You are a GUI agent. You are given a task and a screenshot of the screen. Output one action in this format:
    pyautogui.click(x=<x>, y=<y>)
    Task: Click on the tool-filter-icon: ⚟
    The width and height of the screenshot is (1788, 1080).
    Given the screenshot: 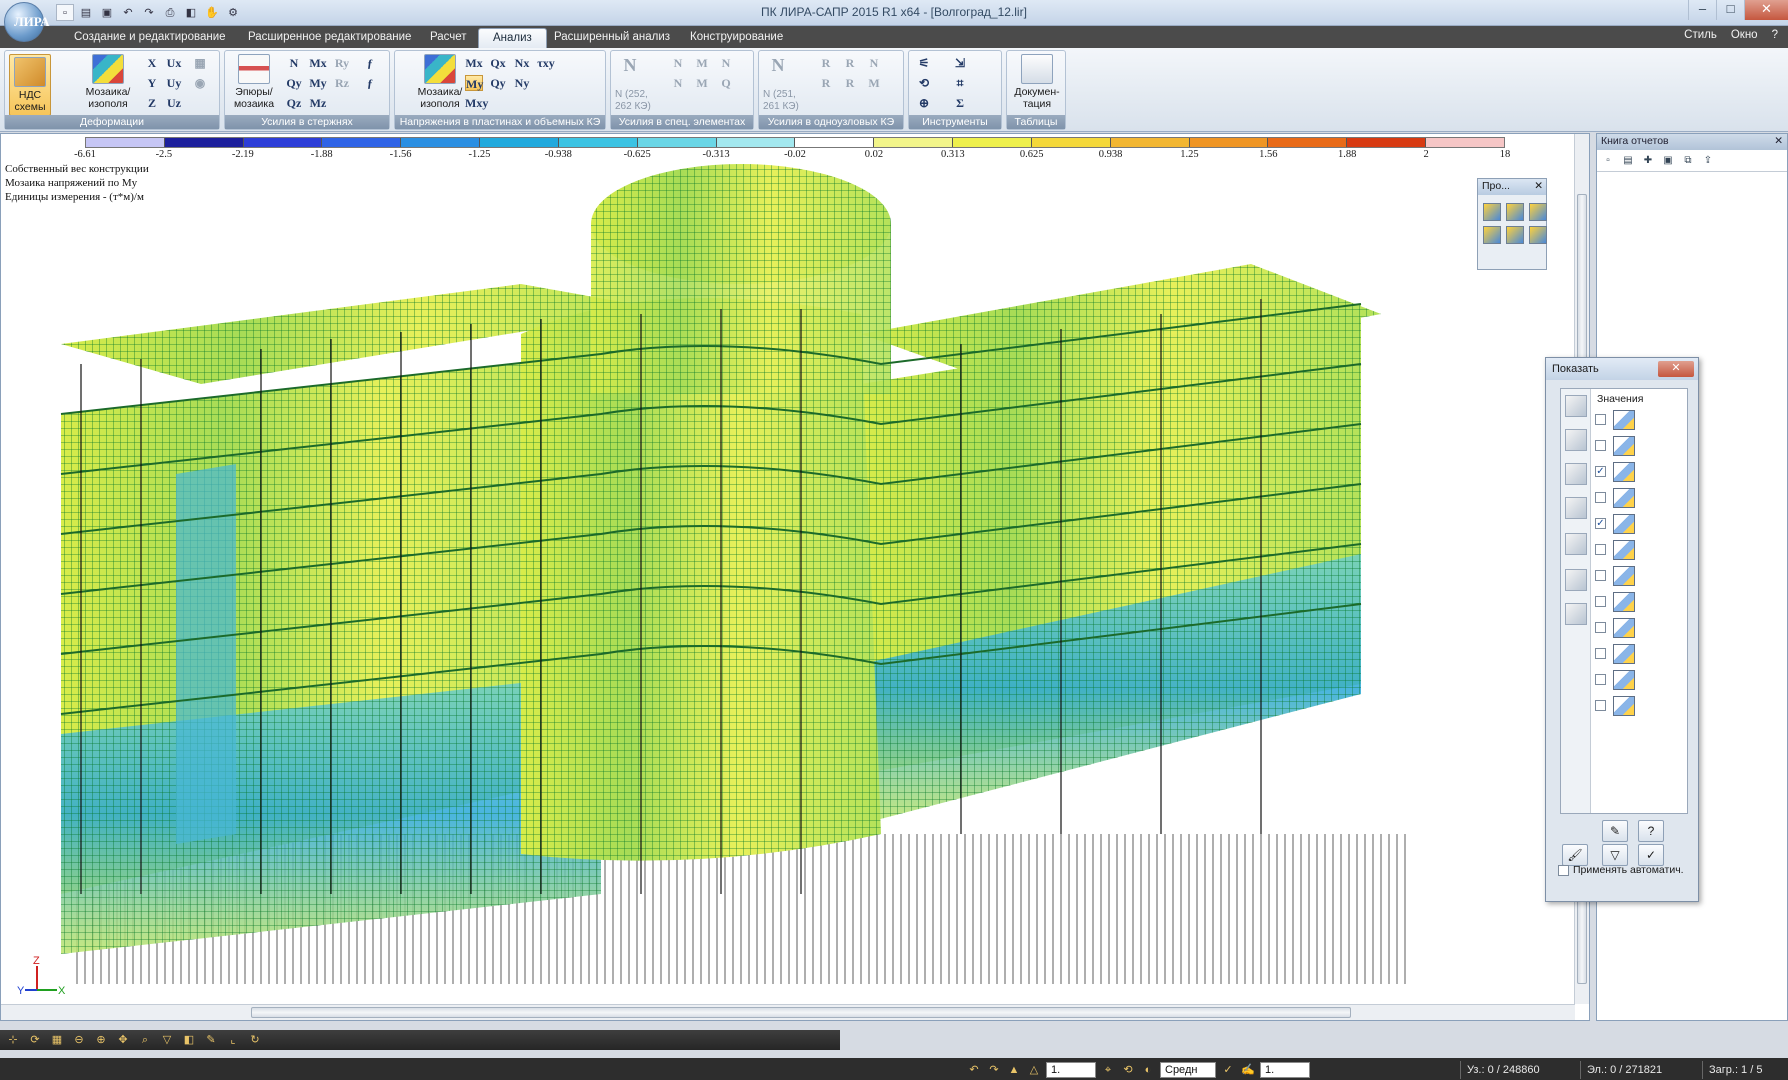 What is the action you would take?
    pyautogui.click(x=924, y=63)
    